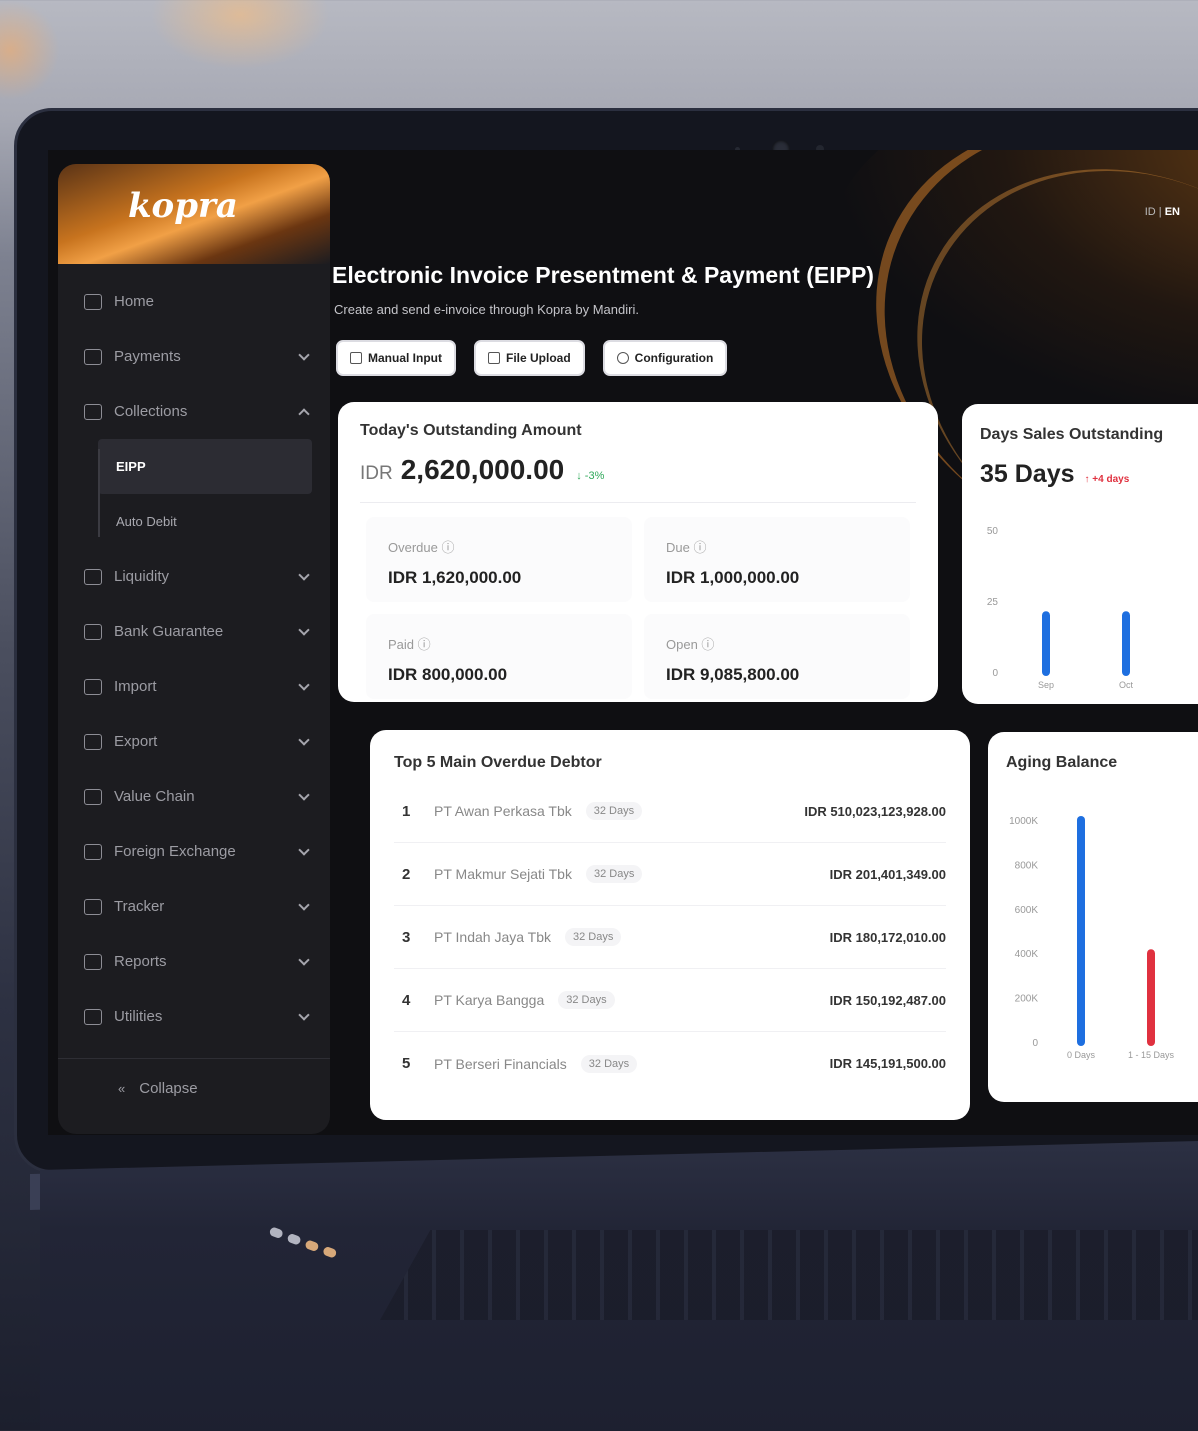  I want to click on export-icon, so click(93, 741).